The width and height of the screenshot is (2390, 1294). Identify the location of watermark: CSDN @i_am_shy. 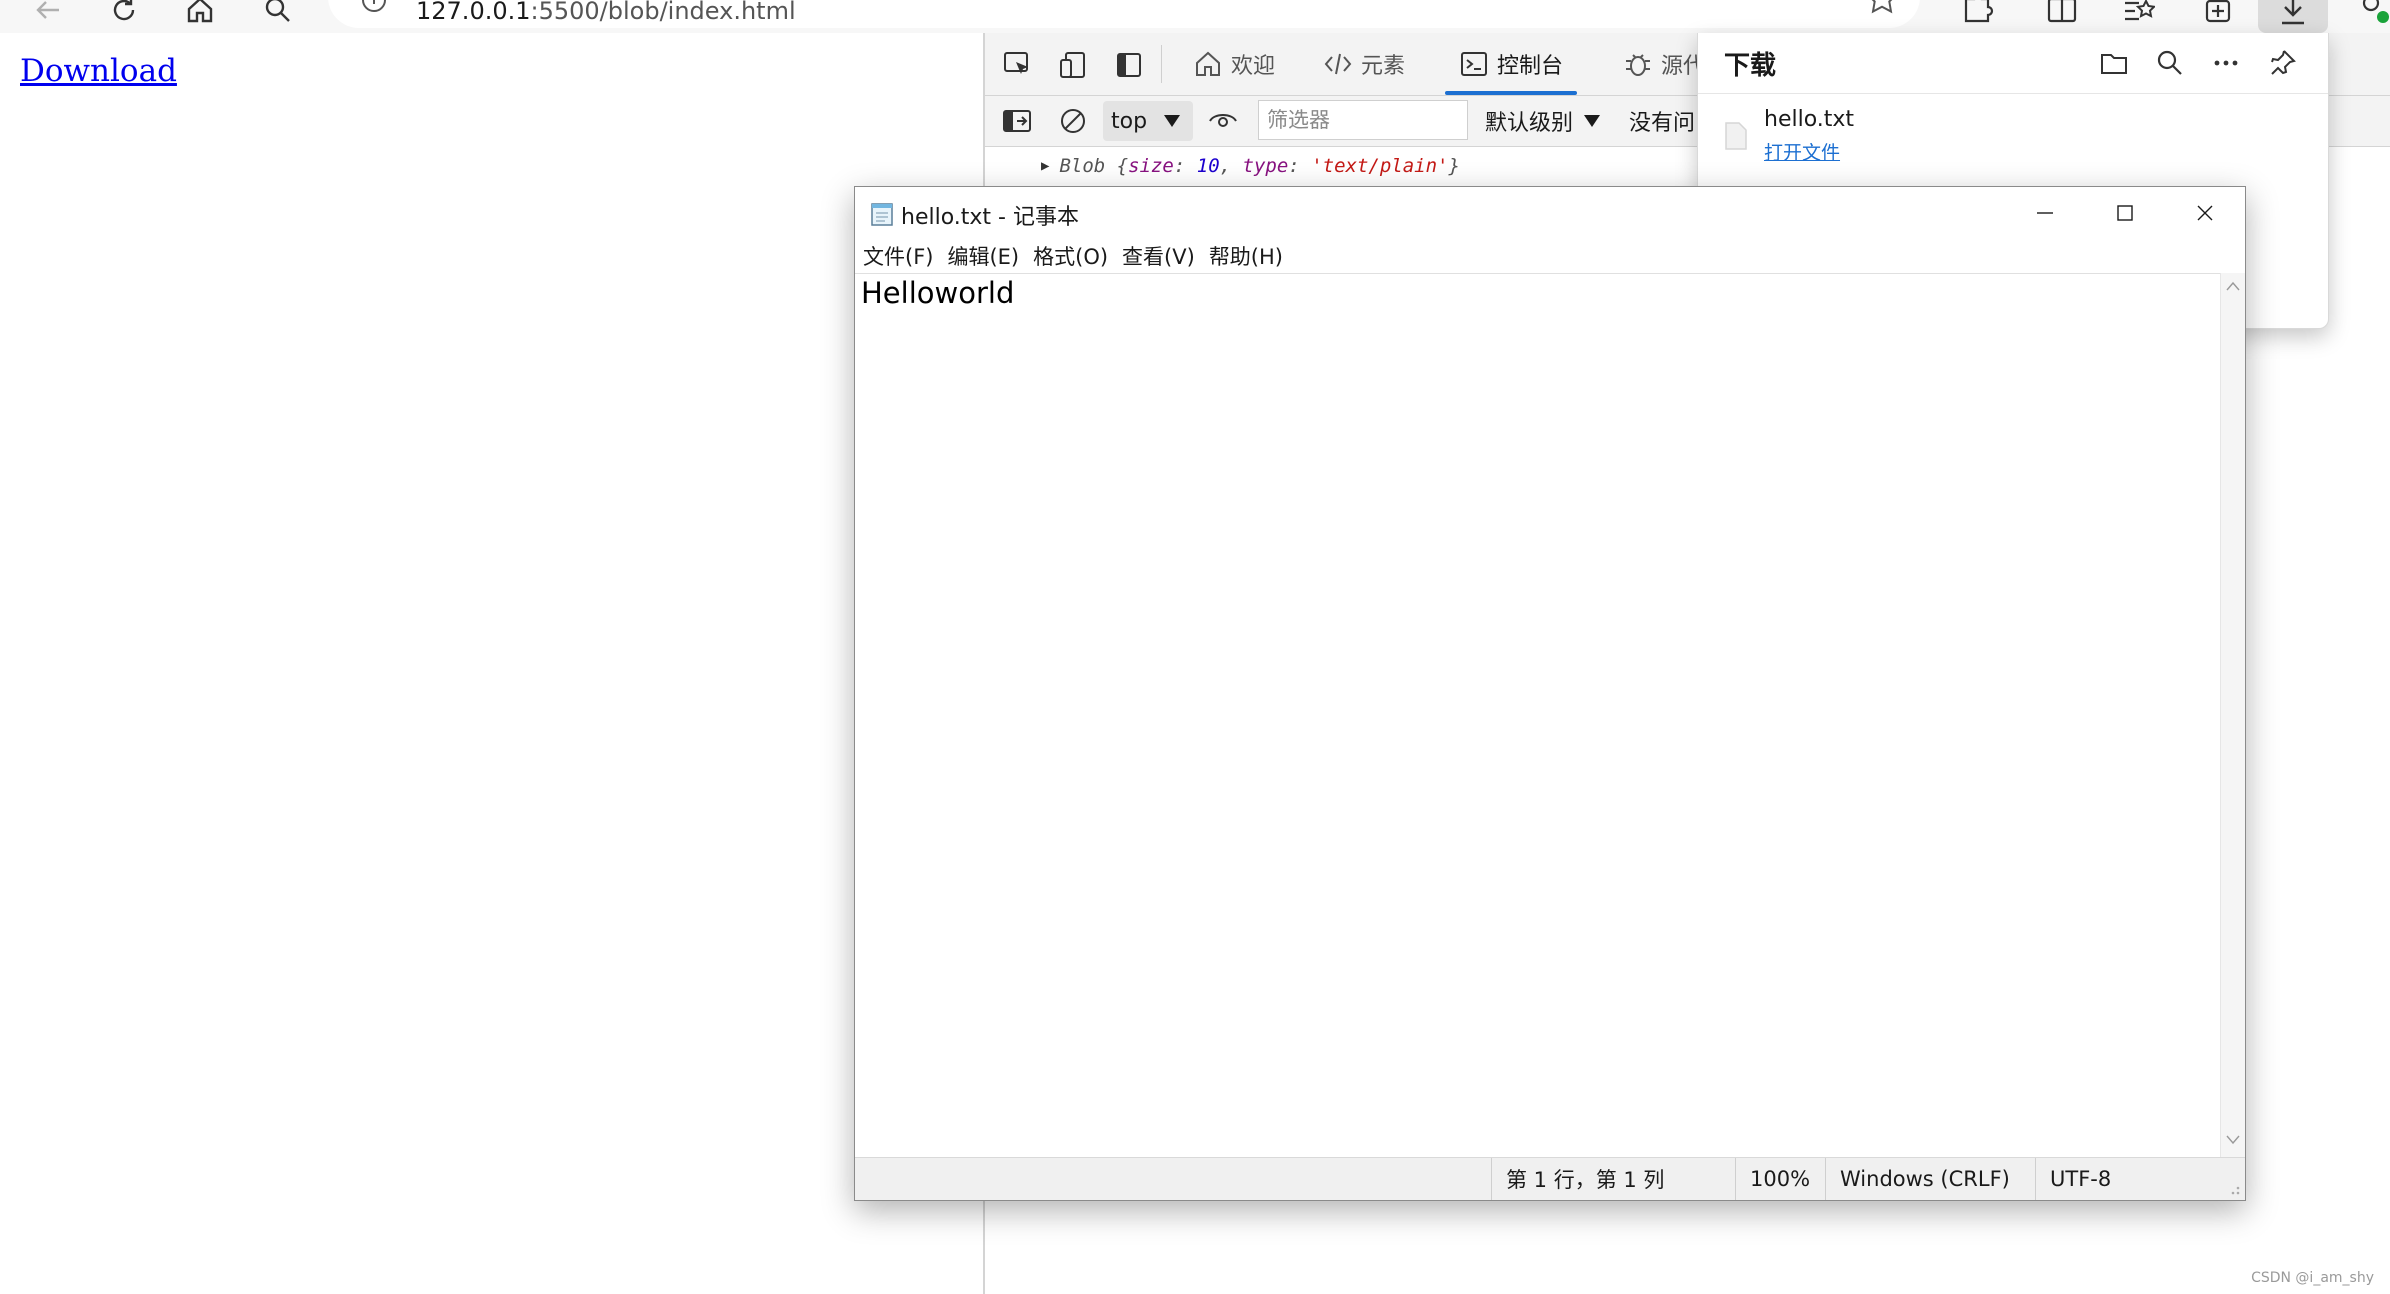
(2312, 1278).